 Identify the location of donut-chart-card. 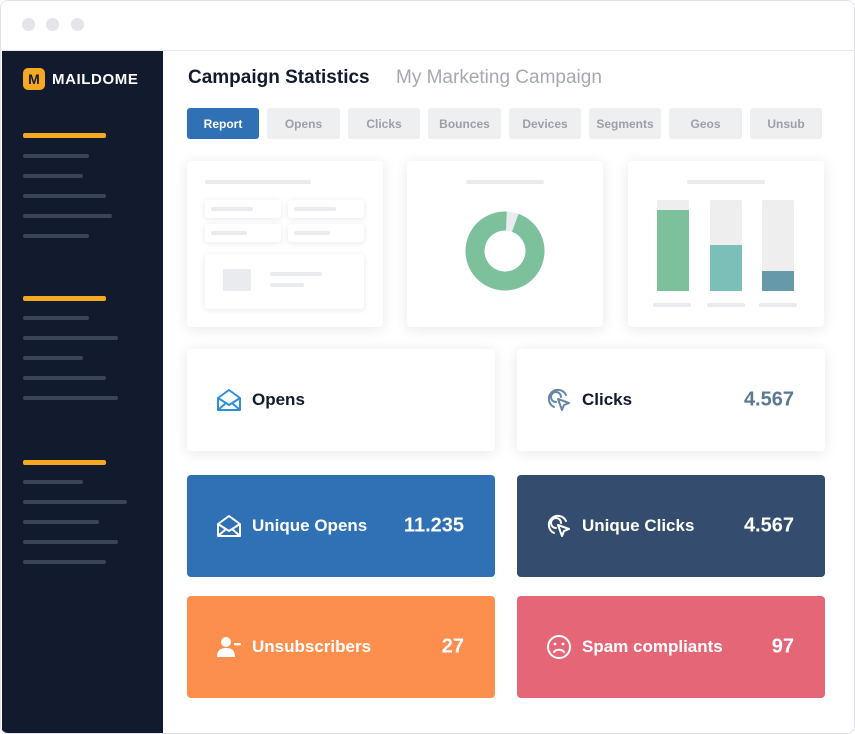
(505, 244).